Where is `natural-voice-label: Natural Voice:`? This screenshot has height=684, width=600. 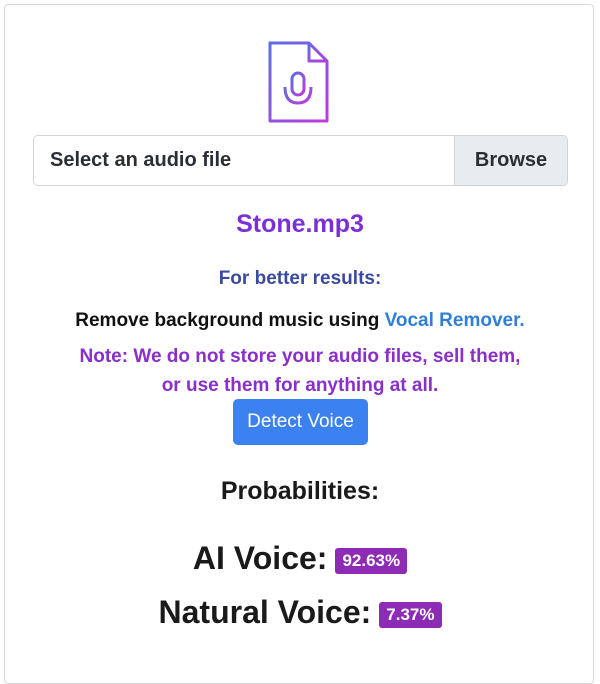
natural-voice-label: Natural Voice: is located at coordinates (265, 611).